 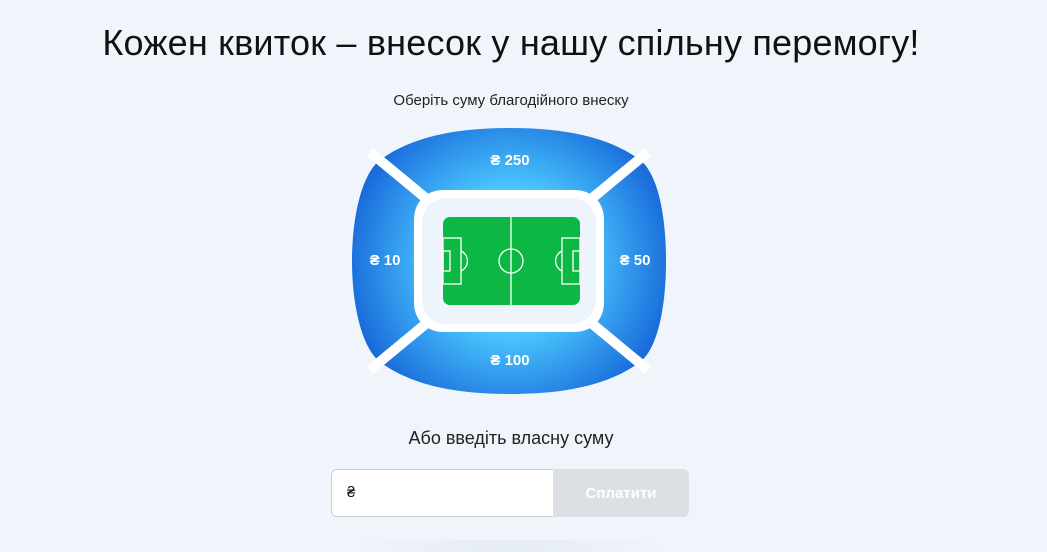 I want to click on amount-input, so click(x=454, y=493).